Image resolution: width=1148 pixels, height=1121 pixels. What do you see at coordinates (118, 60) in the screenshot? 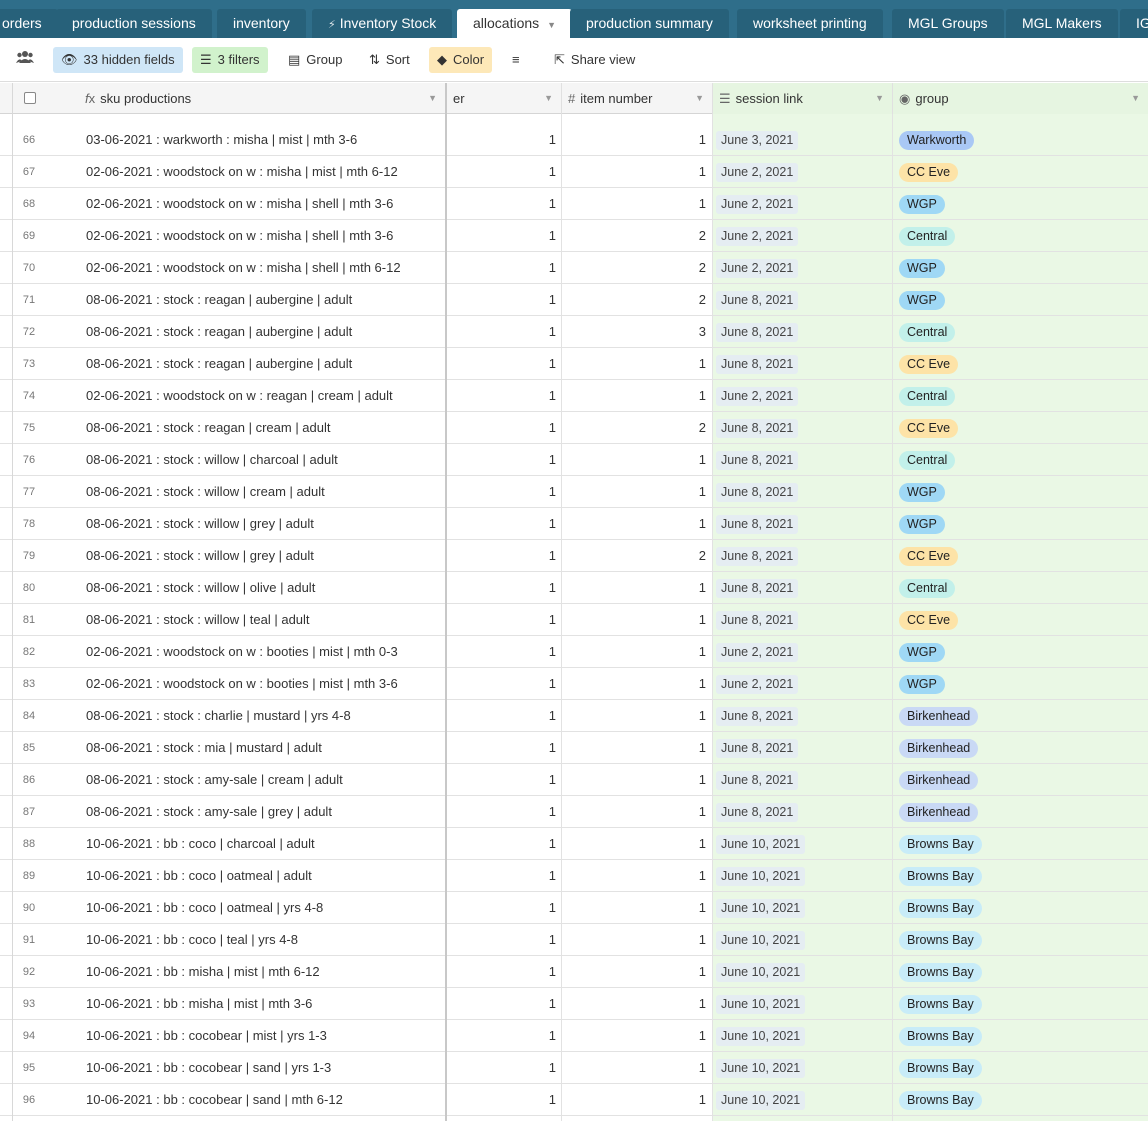
I see `hidden-fields-button: 👁 33 hidden fields` at bounding box center [118, 60].